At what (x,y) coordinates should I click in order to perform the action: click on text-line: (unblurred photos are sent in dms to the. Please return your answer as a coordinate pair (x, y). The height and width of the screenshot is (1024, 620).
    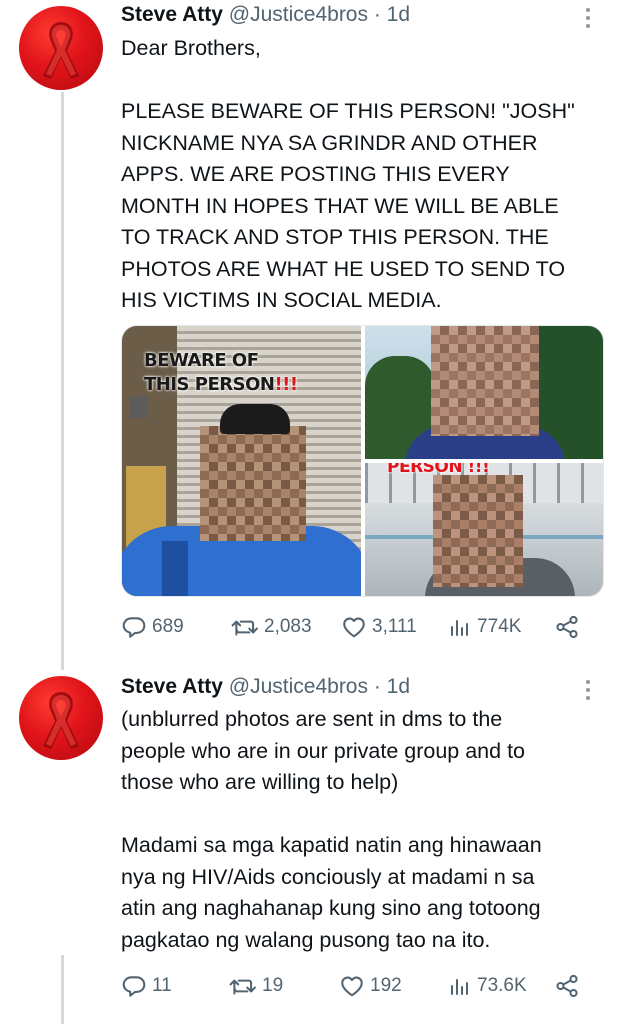
    Looking at the image, I should click on (312, 719).